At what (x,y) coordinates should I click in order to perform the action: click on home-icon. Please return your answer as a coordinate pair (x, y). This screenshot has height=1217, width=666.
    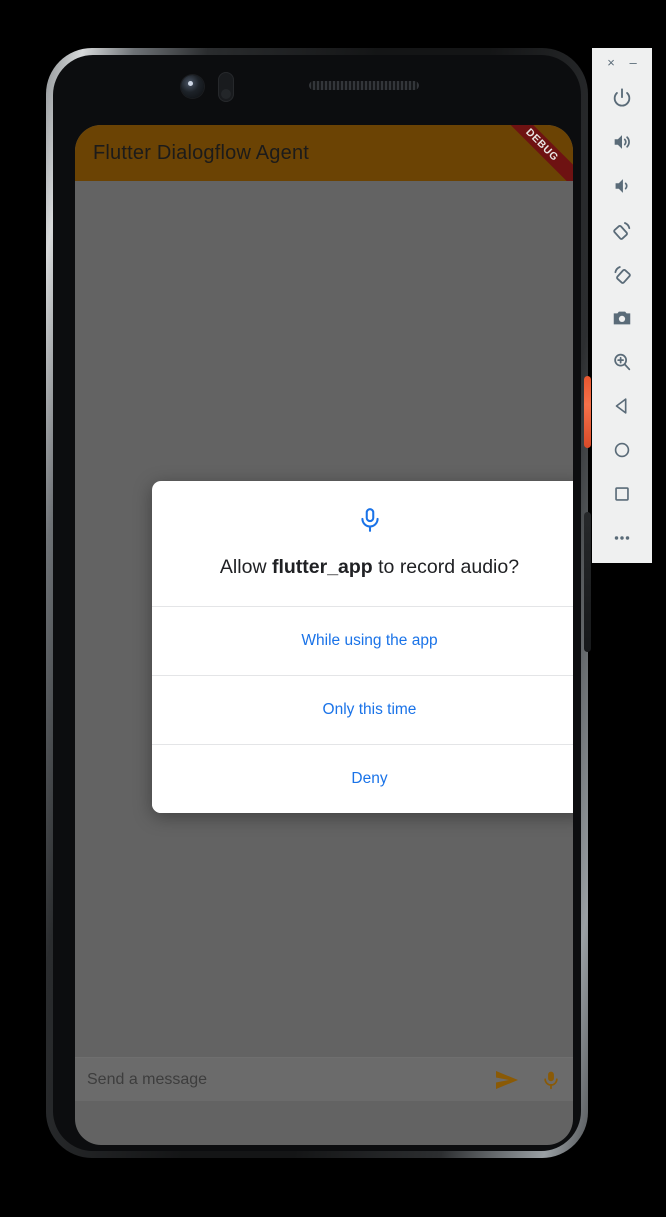
    Looking at the image, I should click on (622, 450).